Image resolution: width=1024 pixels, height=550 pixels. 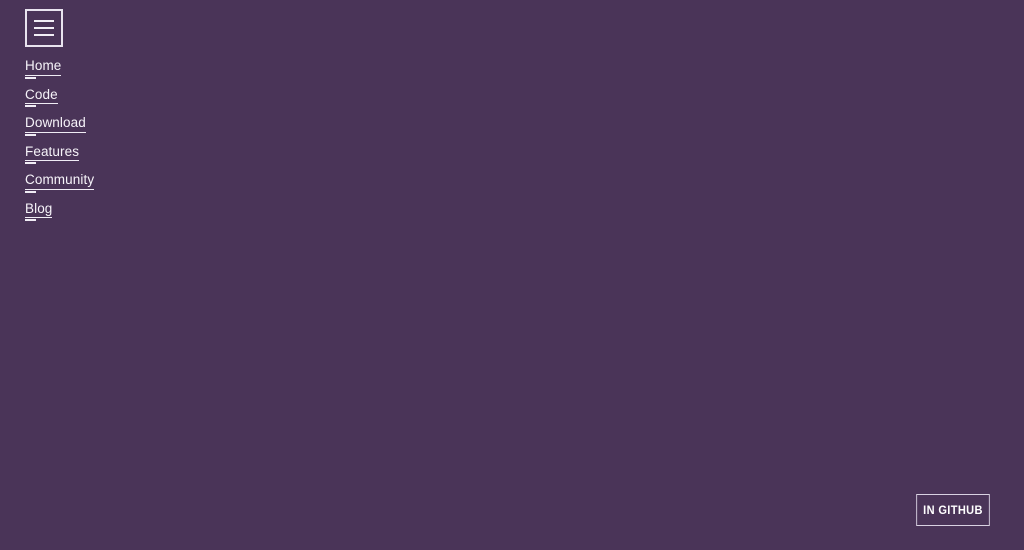 What do you see at coordinates (41, 97) in the screenshot?
I see `nav-link-code: Code` at bounding box center [41, 97].